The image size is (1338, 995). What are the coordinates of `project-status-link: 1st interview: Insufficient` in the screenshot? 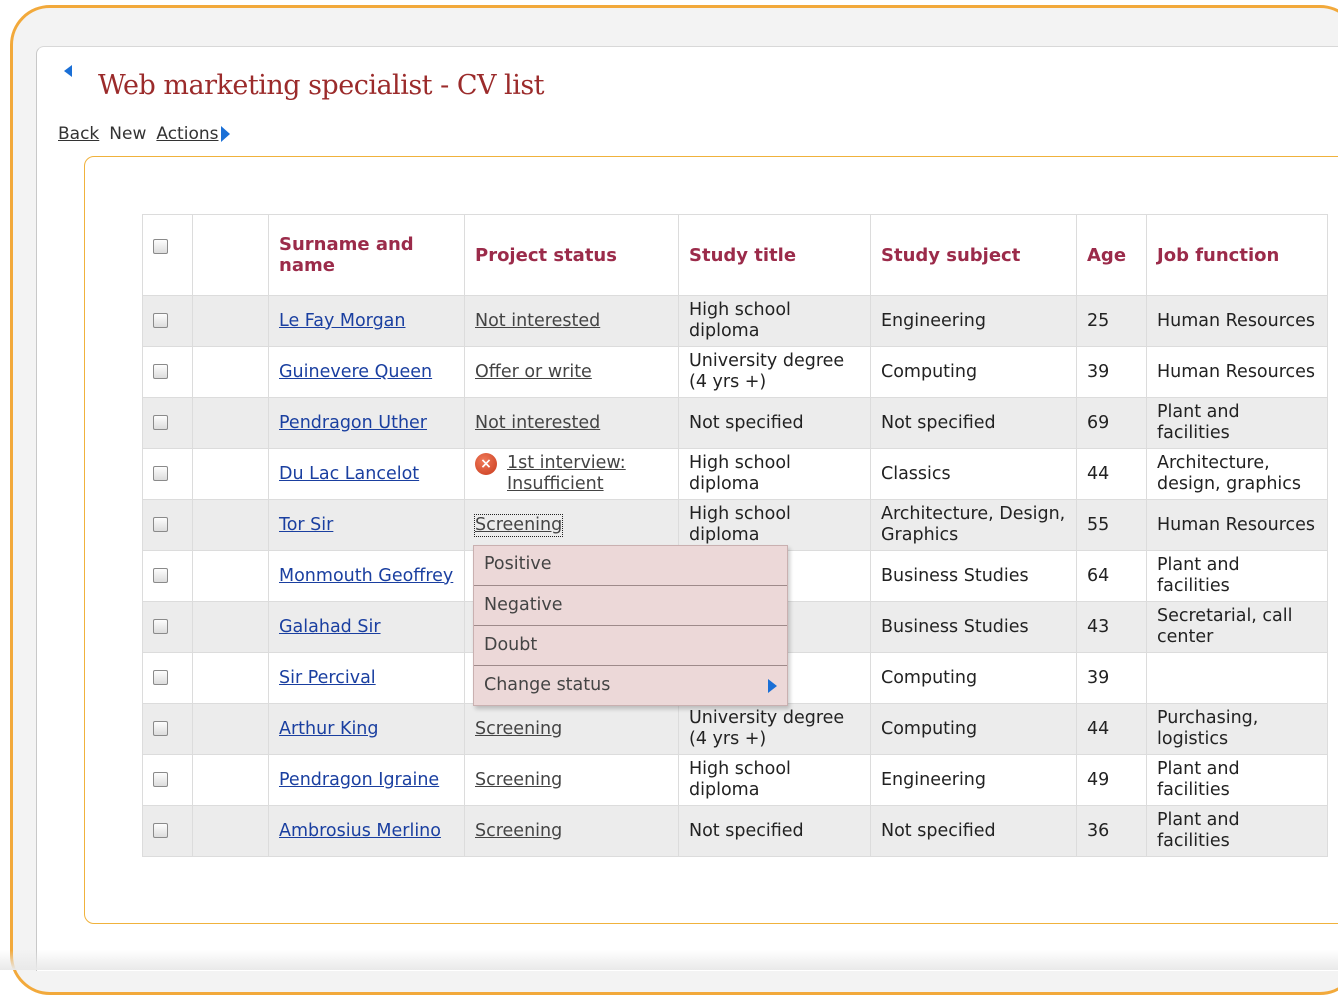 It's located at (587, 474).